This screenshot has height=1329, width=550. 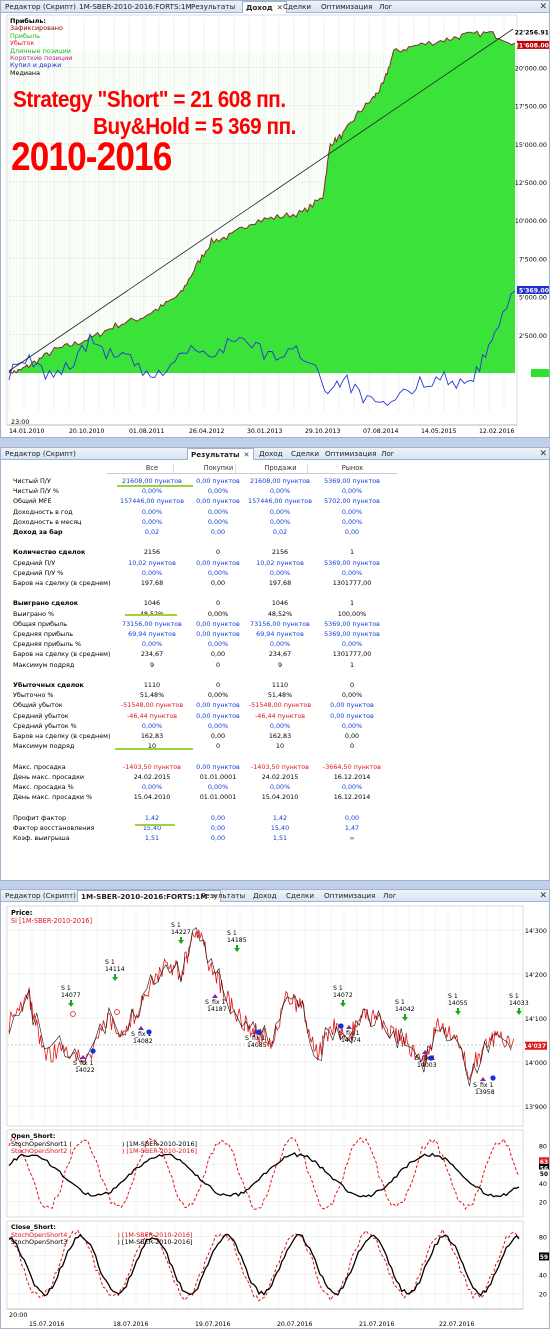 What do you see at coordinates (276, 746) in the screenshot?
I see `table-row: Максимум подряд 10 0 10 0` at bounding box center [276, 746].